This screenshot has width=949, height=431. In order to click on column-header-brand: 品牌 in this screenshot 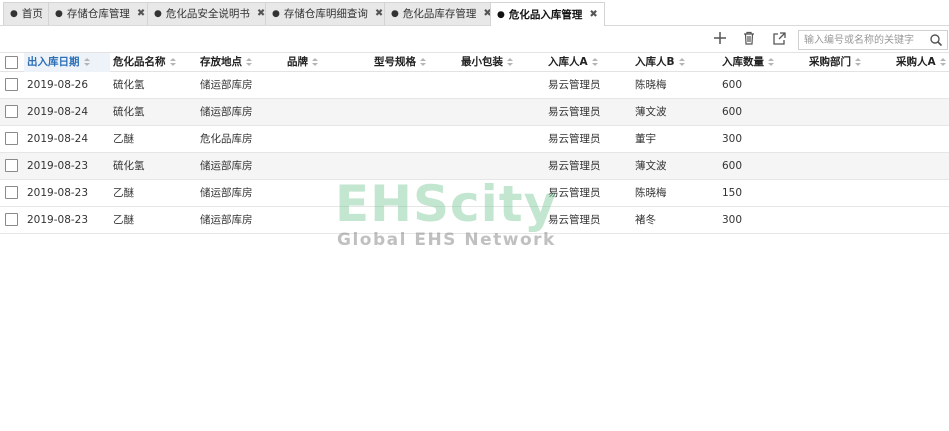, I will do `click(302, 62)`.